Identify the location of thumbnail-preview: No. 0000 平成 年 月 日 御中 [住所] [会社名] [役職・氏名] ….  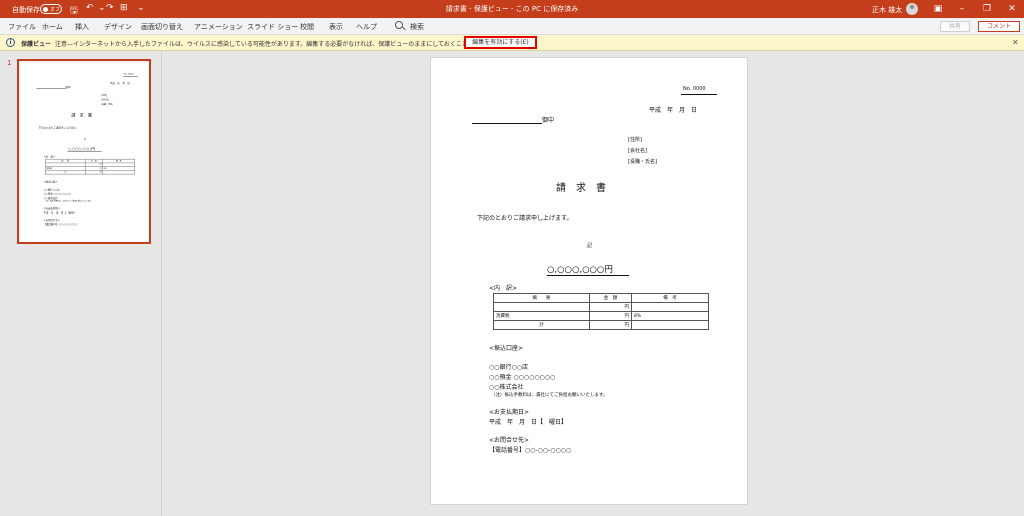
(84, 151).